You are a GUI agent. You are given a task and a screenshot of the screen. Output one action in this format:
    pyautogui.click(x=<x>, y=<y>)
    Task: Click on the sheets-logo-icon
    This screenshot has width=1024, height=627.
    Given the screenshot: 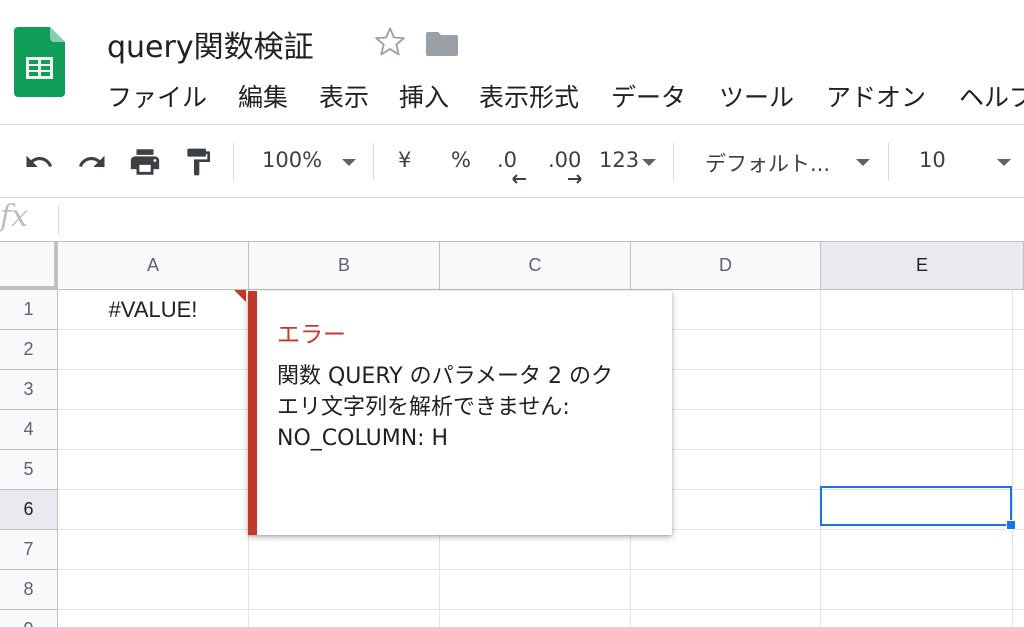 What is the action you would take?
    pyautogui.click(x=39, y=62)
    